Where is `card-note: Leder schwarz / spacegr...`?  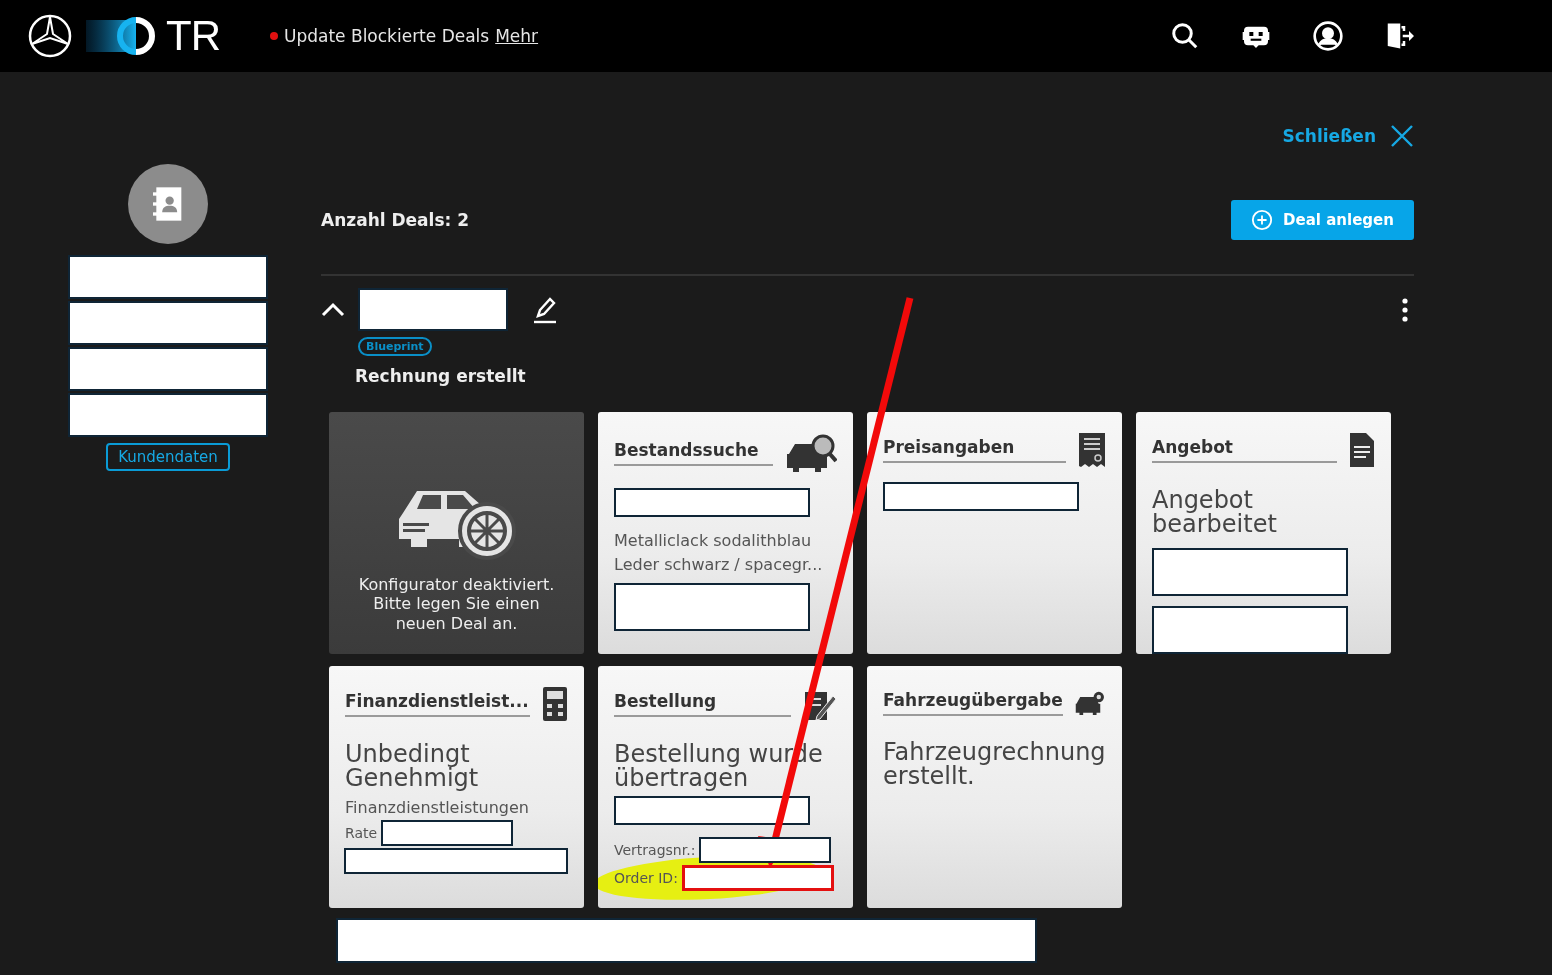
card-note: Leder schwarz / spacegr... is located at coordinates (719, 565).